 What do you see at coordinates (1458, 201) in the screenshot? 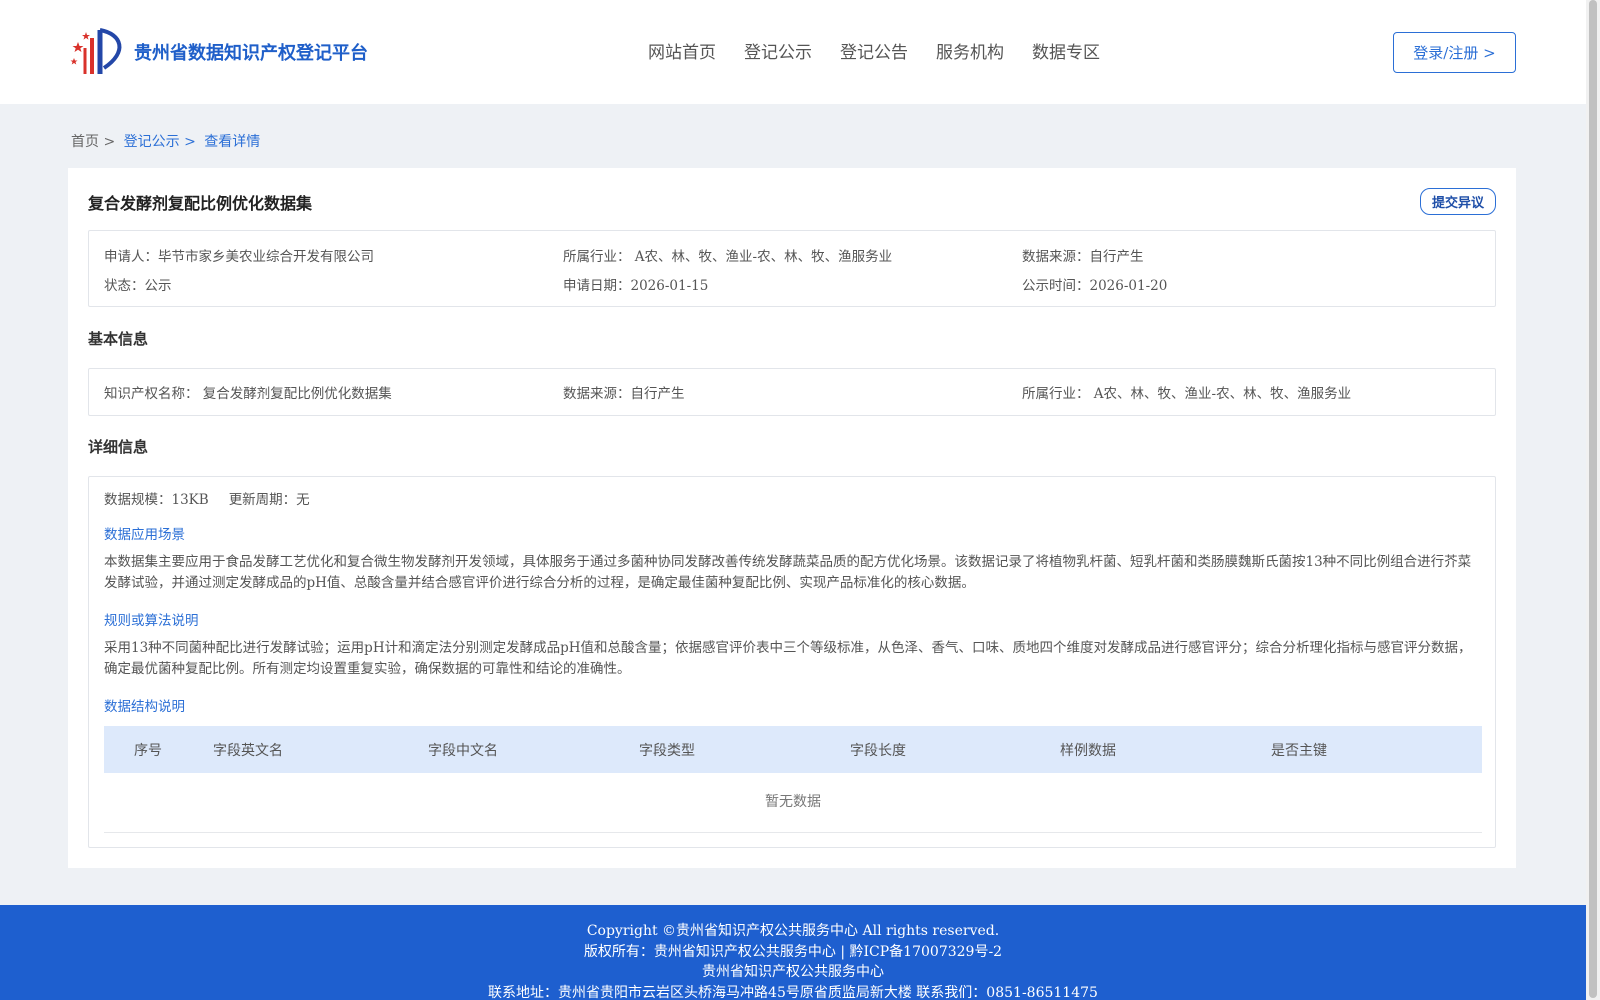
I see `submit-objection-button: 提交异议` at bounding box center [1458, 201].